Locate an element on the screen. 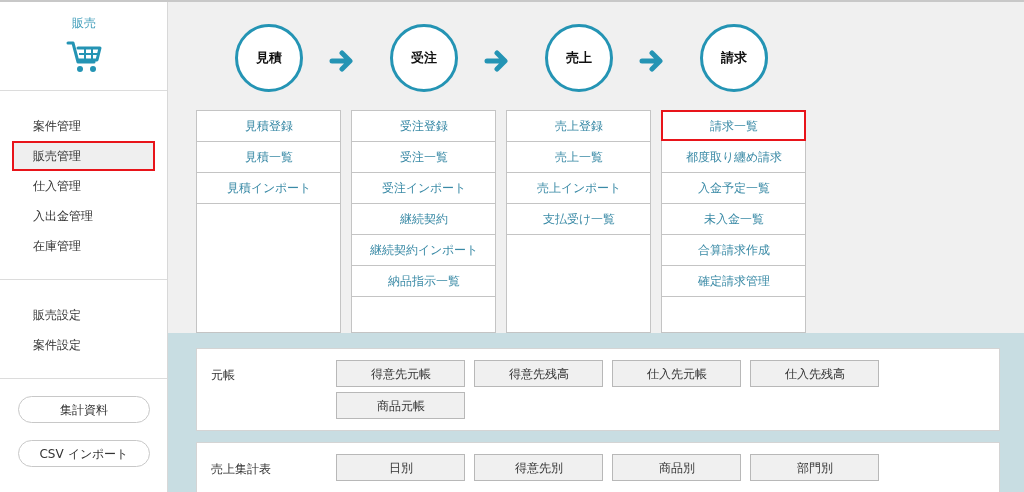 The height and width of the screenshot is (492, 1024). menu-link: 請求一覧 is located at coordinates (733, 125).